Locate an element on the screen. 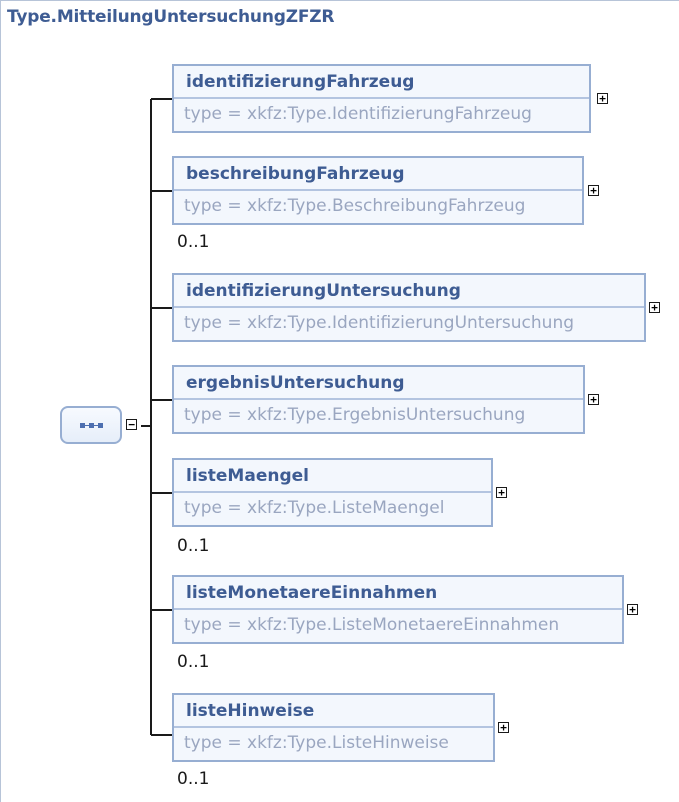  sequence-connector-stub is located at coordinates (146, 426).